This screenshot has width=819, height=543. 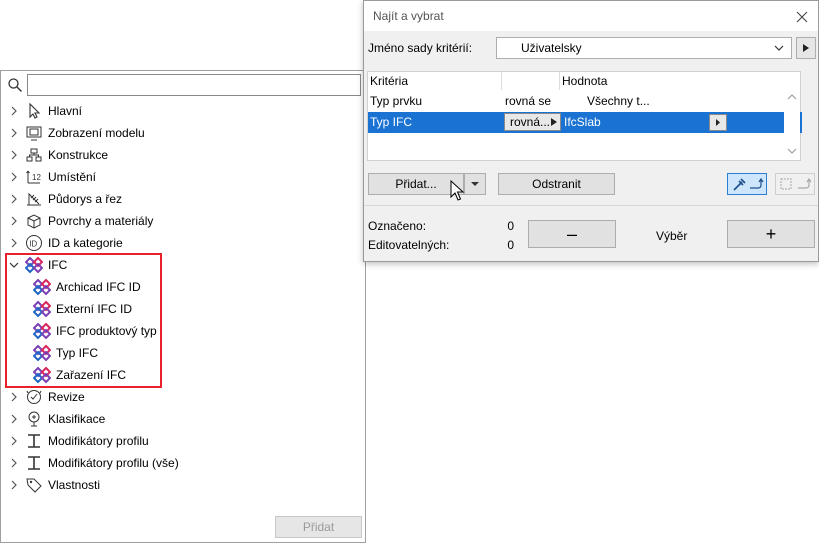 I want to click on tree-item-label: Umístění, so click(x=72, y=177).